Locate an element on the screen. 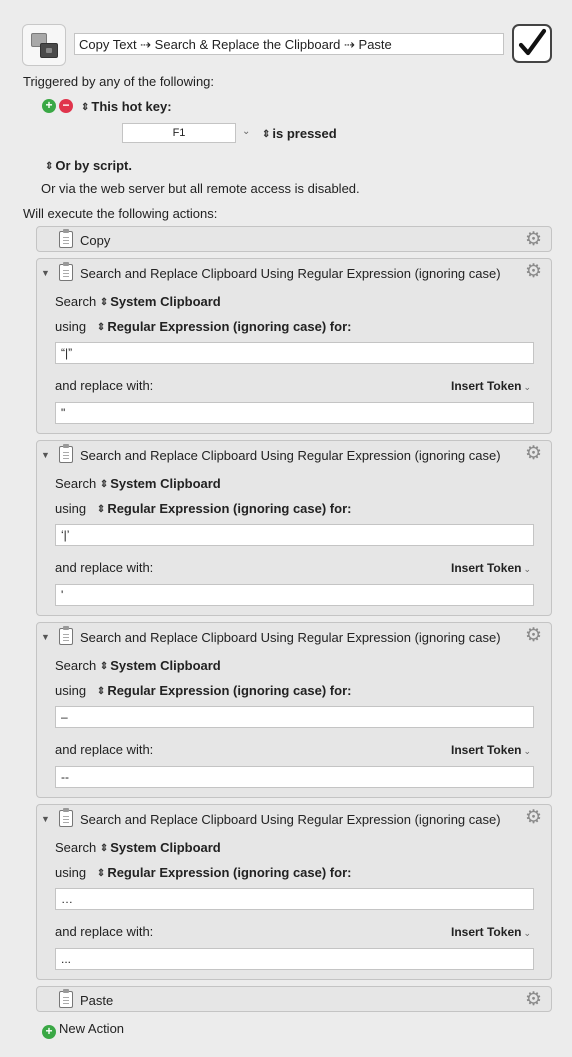 This screenshot has width=572, height=1057. copy-icon-front is located at coordinates (49, 50).